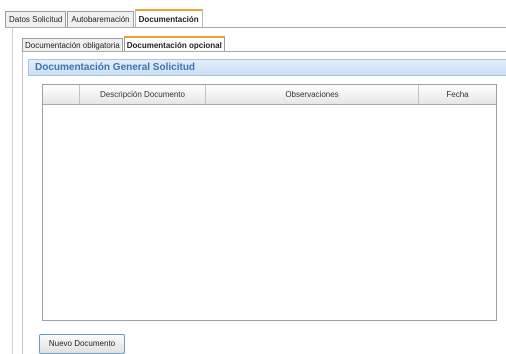 The height and width of the screenshot is (354, 506). I want to click on tab-documentacion-opcional: Documentación opcional, so click(174, 44).